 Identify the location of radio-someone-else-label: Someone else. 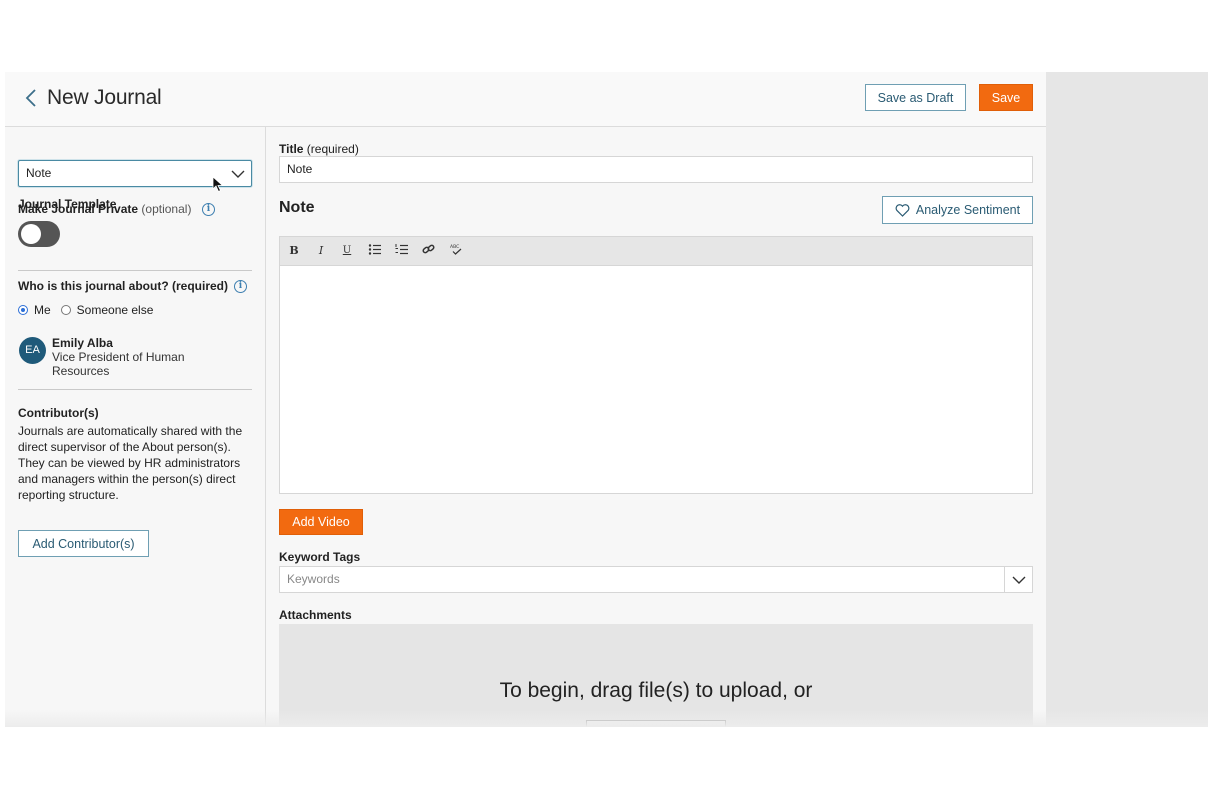
(115, 310).